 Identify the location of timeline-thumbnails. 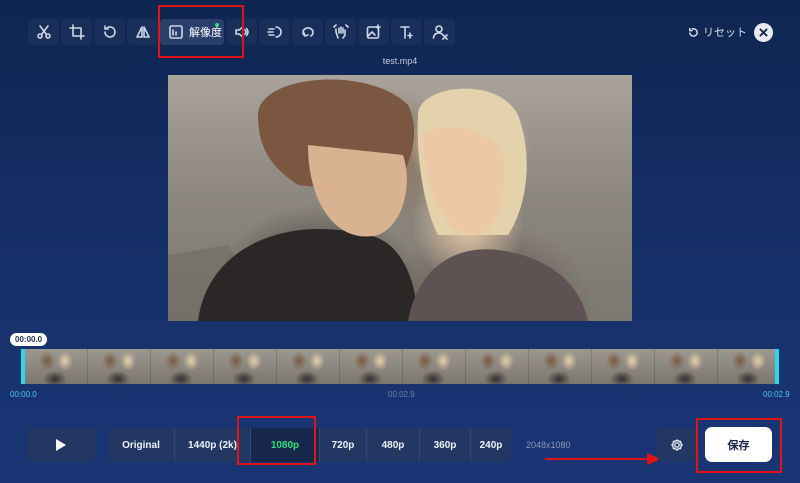
(400, 366).